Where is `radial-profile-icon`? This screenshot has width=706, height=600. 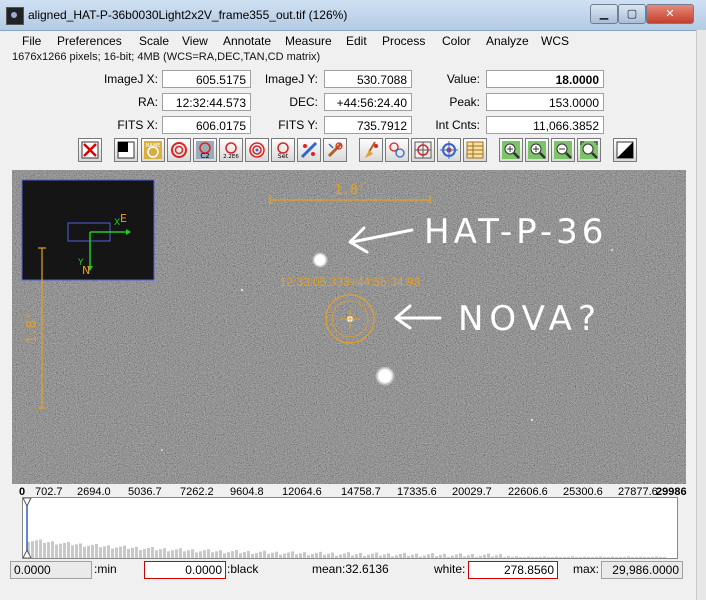
radial-profile-icon is located at coordinates (423, 150).